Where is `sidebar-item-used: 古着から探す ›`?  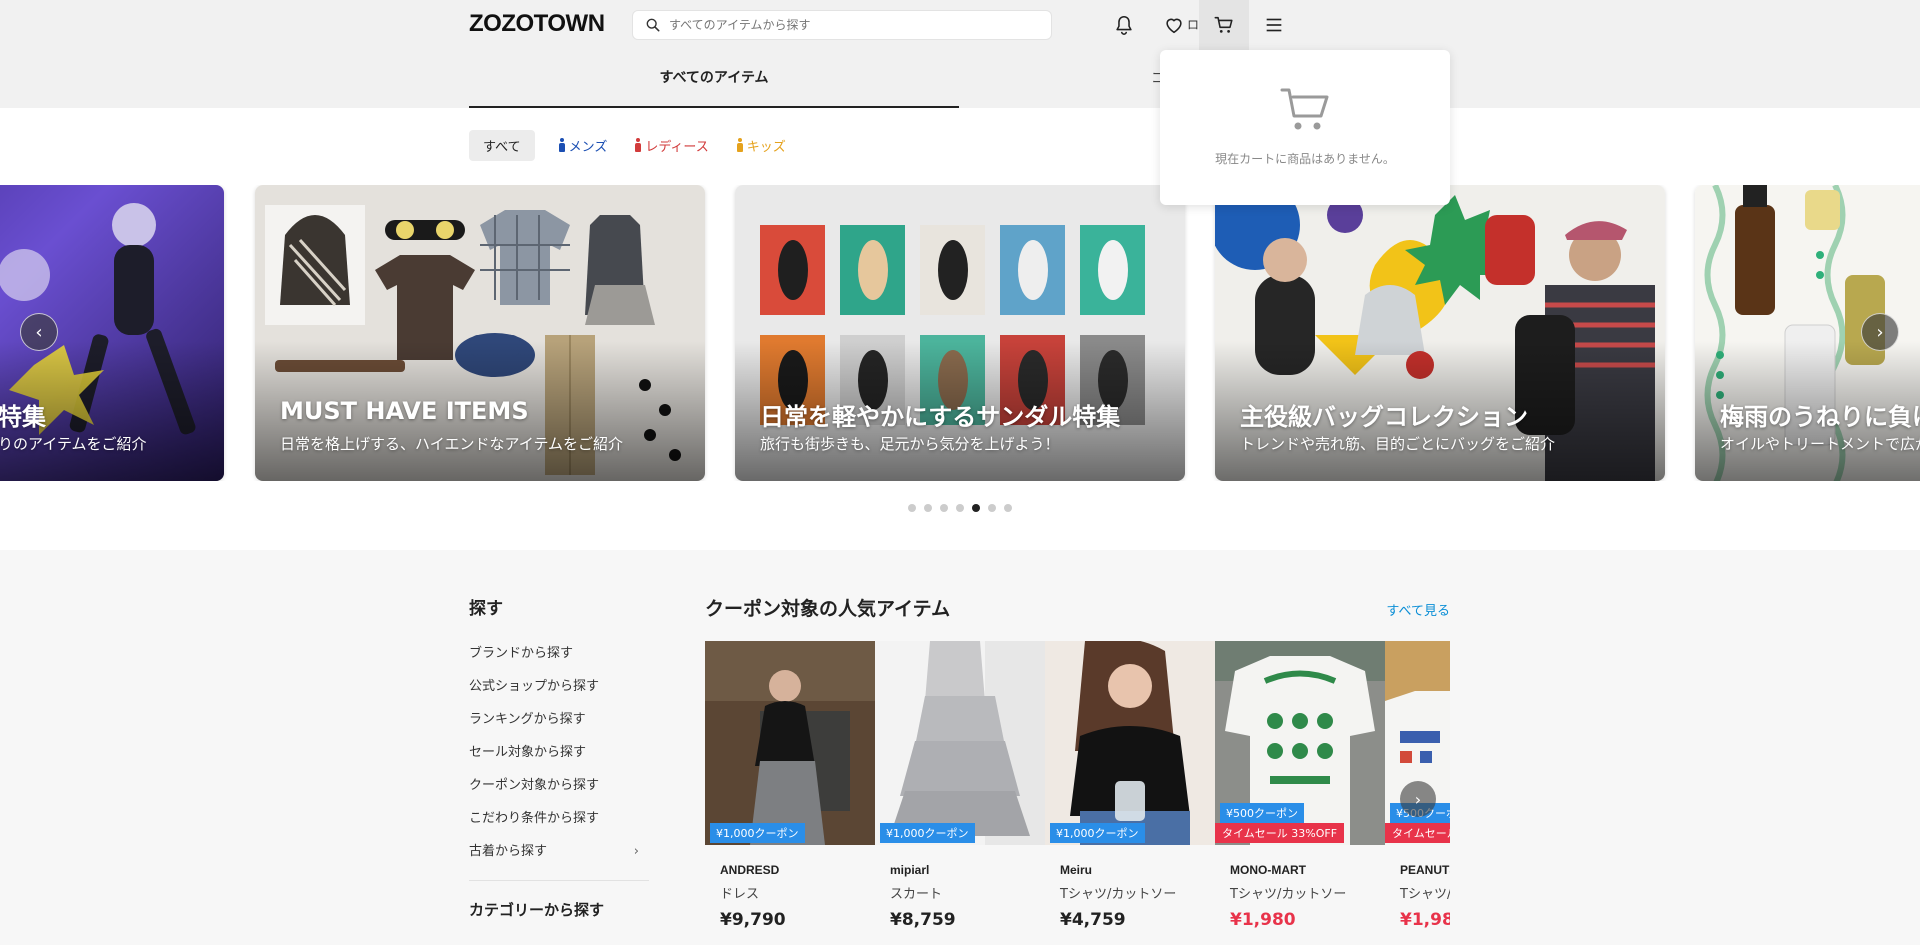 sidebar-item-used: 古着から探す › is located at coordinates (559, 851).